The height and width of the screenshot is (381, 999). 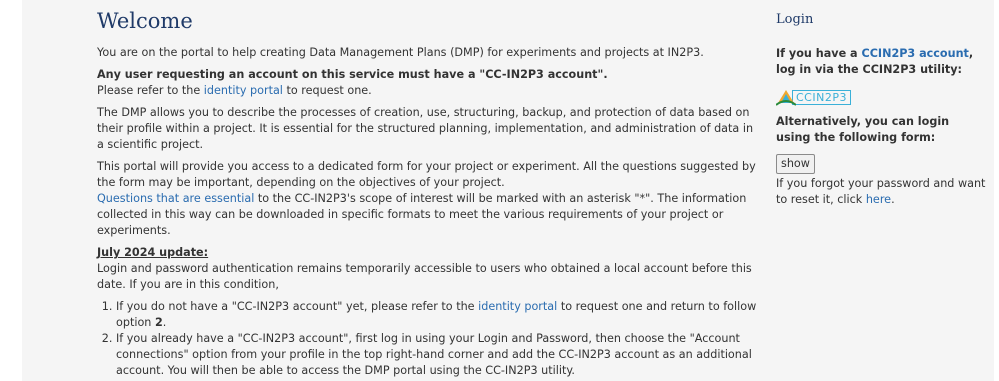 I want to click on show-login-form-button: show, so click(x=795, y=164).